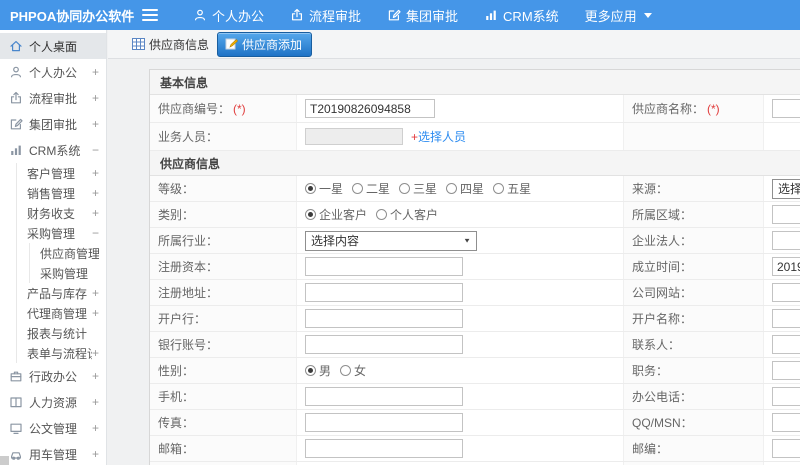 This screenshot has width=800, height=465. I want to click on sidebar-item-label: 流程审批, so click(53, 98).